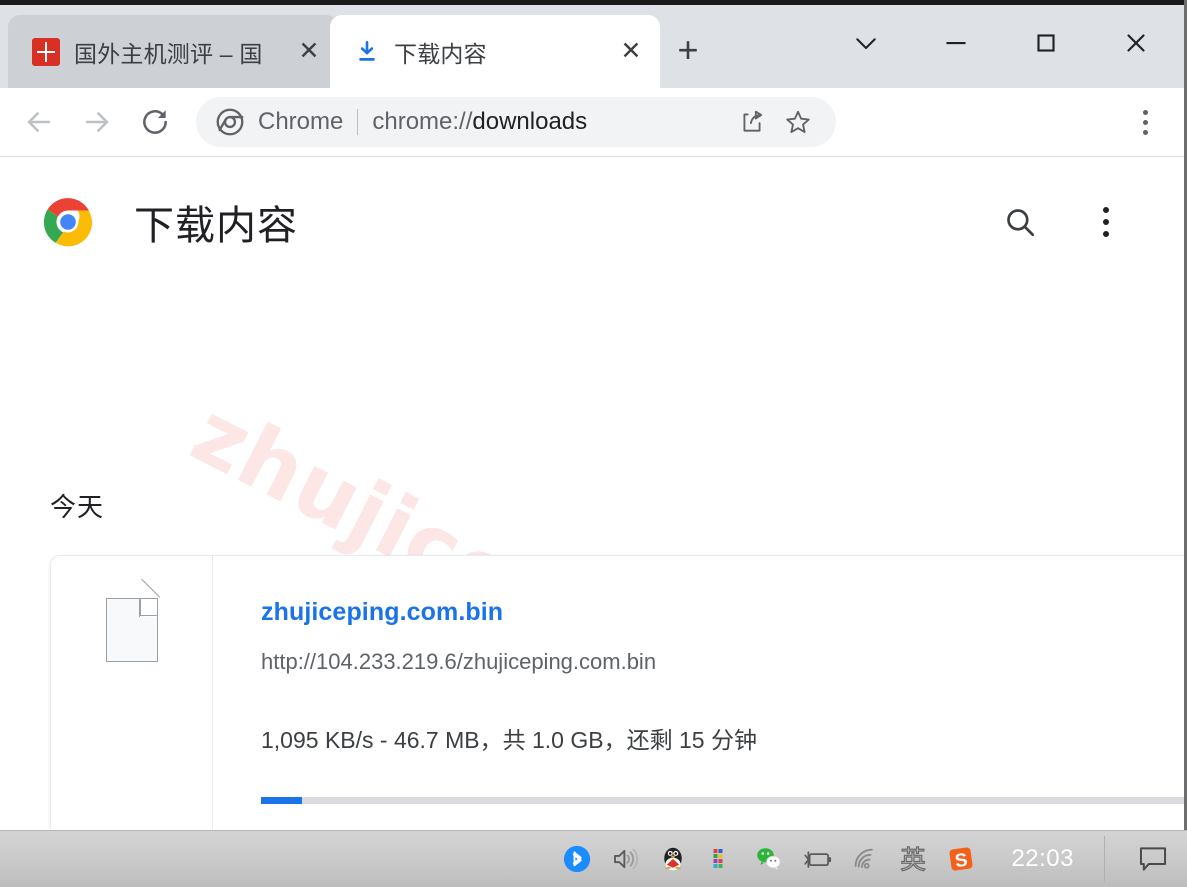 Image resolution: width=1187 pixels, height=887 pixels. I want to click on maximize-icon, so click(1046, 43).